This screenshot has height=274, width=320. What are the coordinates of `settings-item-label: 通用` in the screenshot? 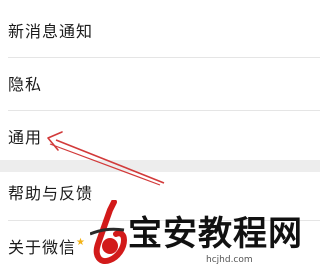 It's located at (25, 137).